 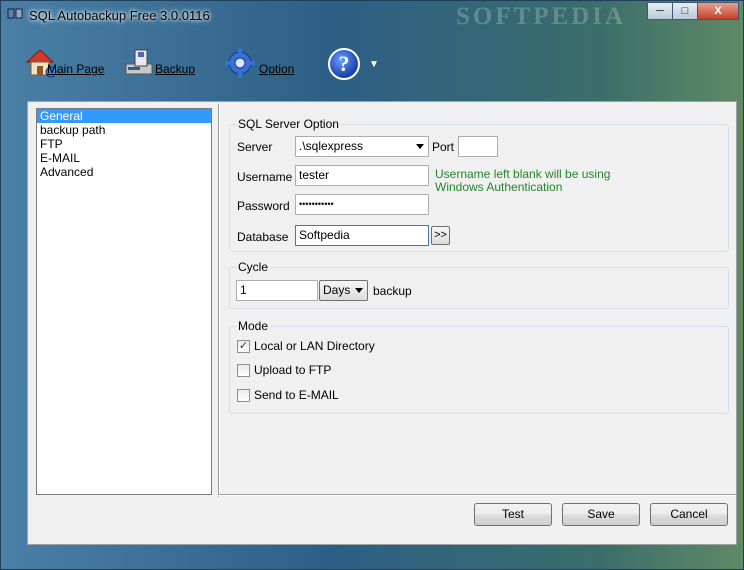 What do you see at coordinates (374, 64) in the screenshot?
I see `help-dropdown-icon: ▼` at bounding box center [374, 64].